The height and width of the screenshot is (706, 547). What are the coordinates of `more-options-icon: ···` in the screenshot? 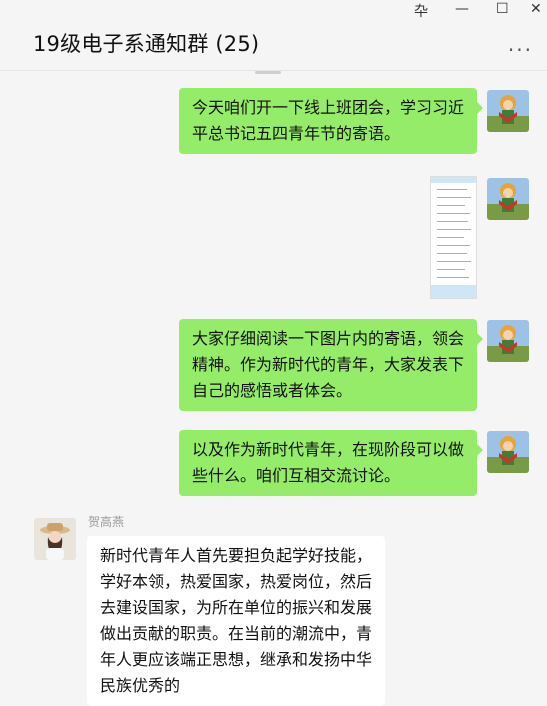 It's located at (520, 50).